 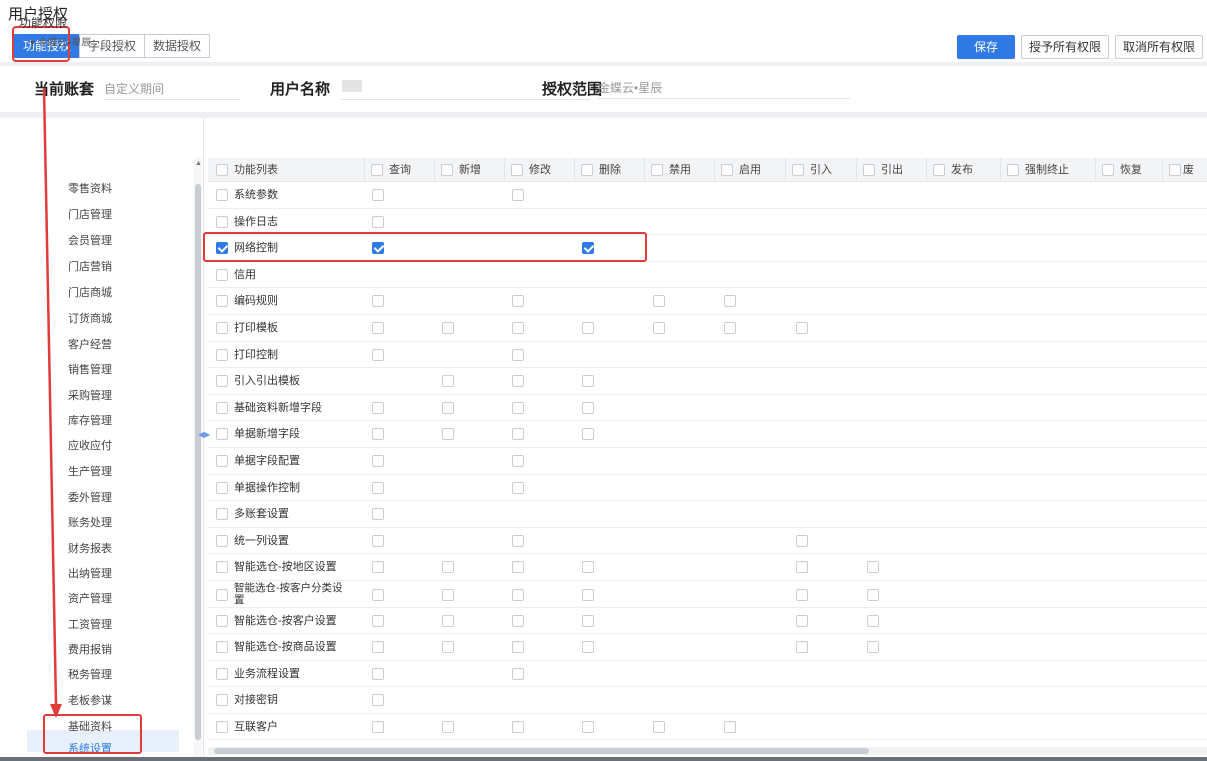 What do you see at coordinates (90, 344) in the screenshot?
I see `tree-item: 客户经营` at bounding box center [90, 344].